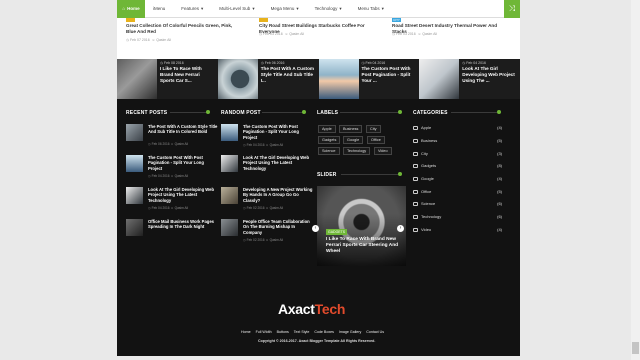  I want to click on category-name: Business, so click(429, 140).